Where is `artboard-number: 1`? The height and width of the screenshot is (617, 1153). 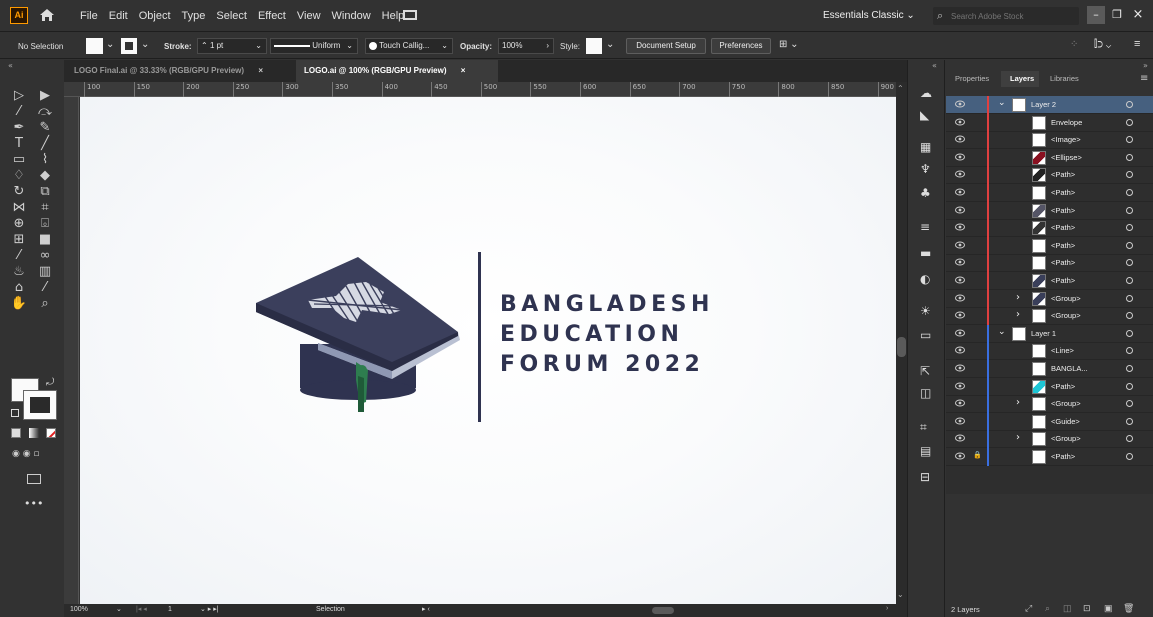 artboard-number: 1 is located at coordinates (170, 609).